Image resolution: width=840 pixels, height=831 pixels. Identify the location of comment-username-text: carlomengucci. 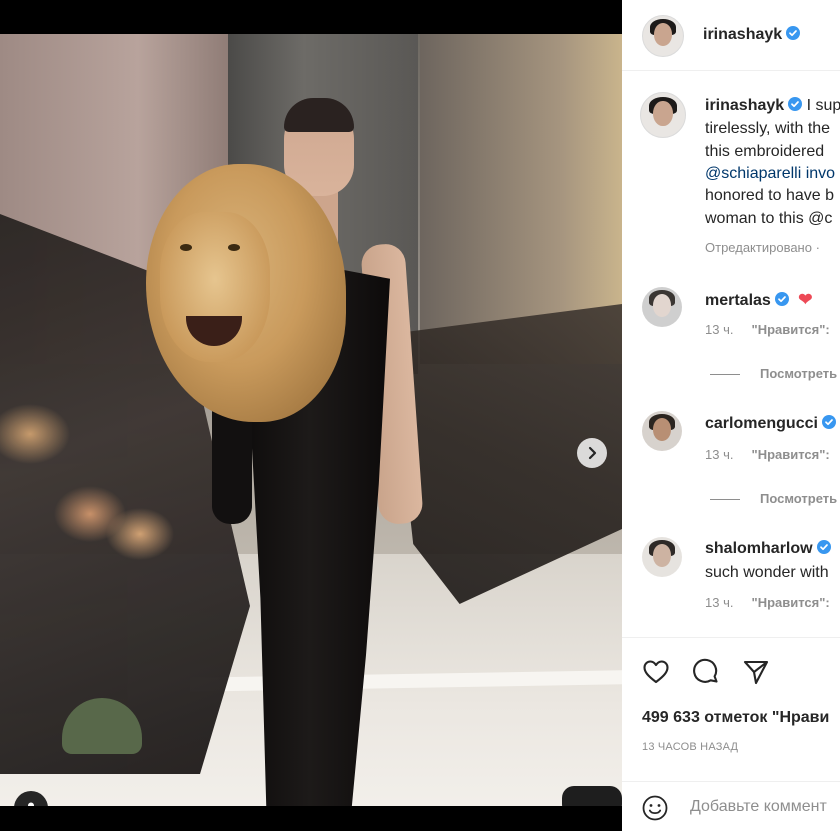
(761, 423).